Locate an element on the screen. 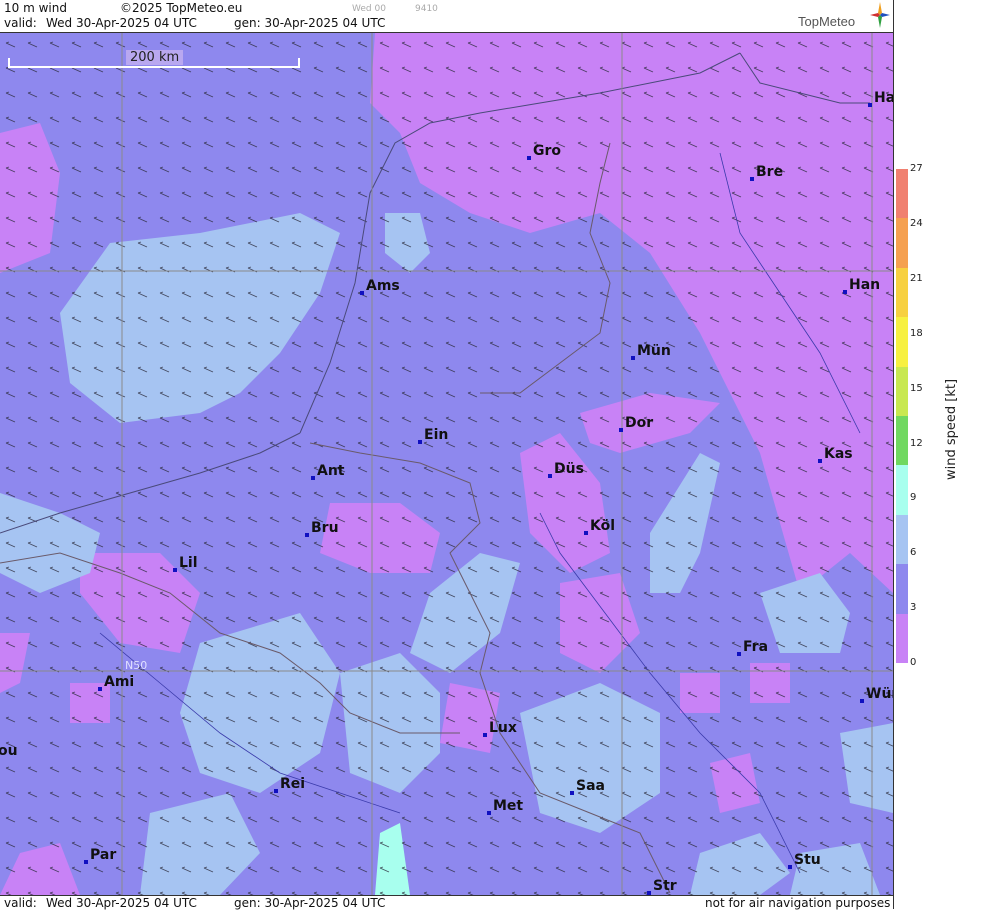  footer-generated-time: gen: 30-Apr-2025 04 UTC is located at coordinates (310, 903).